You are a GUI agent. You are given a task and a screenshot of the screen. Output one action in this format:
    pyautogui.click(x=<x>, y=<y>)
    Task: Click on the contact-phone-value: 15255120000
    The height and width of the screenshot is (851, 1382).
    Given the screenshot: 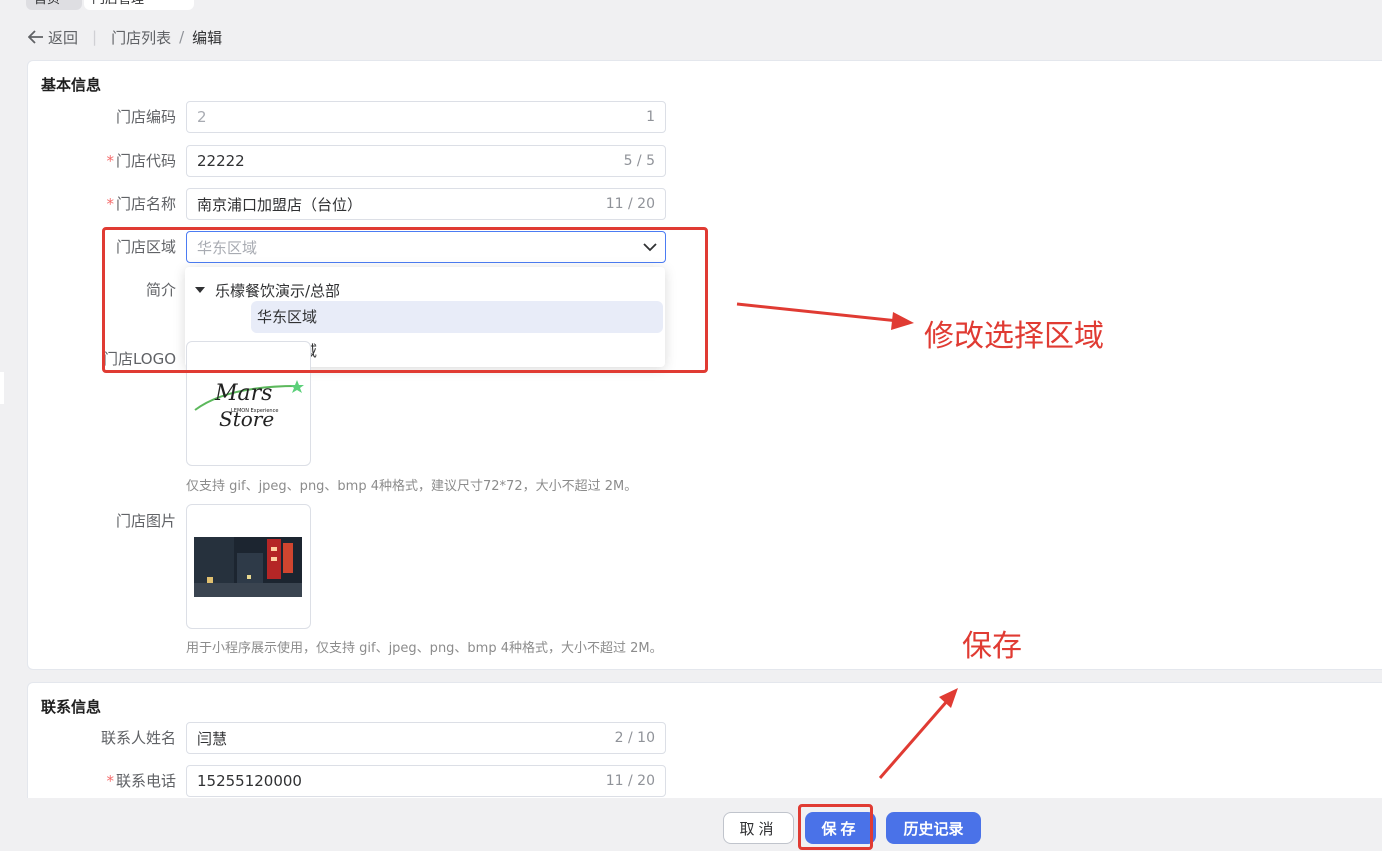 What is the action you would take?
    pyautogui.click(x=249, y=781)
    